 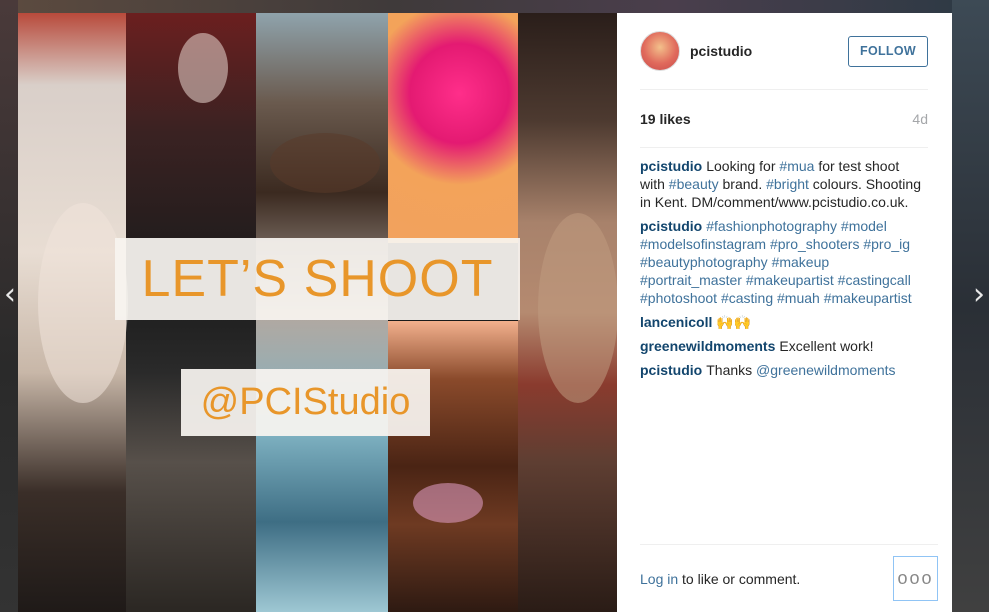 What do you see at coordinates (747, 298) in the screenshot?
I see `hashtag-link: #casting` at bounding box center [747, 298].